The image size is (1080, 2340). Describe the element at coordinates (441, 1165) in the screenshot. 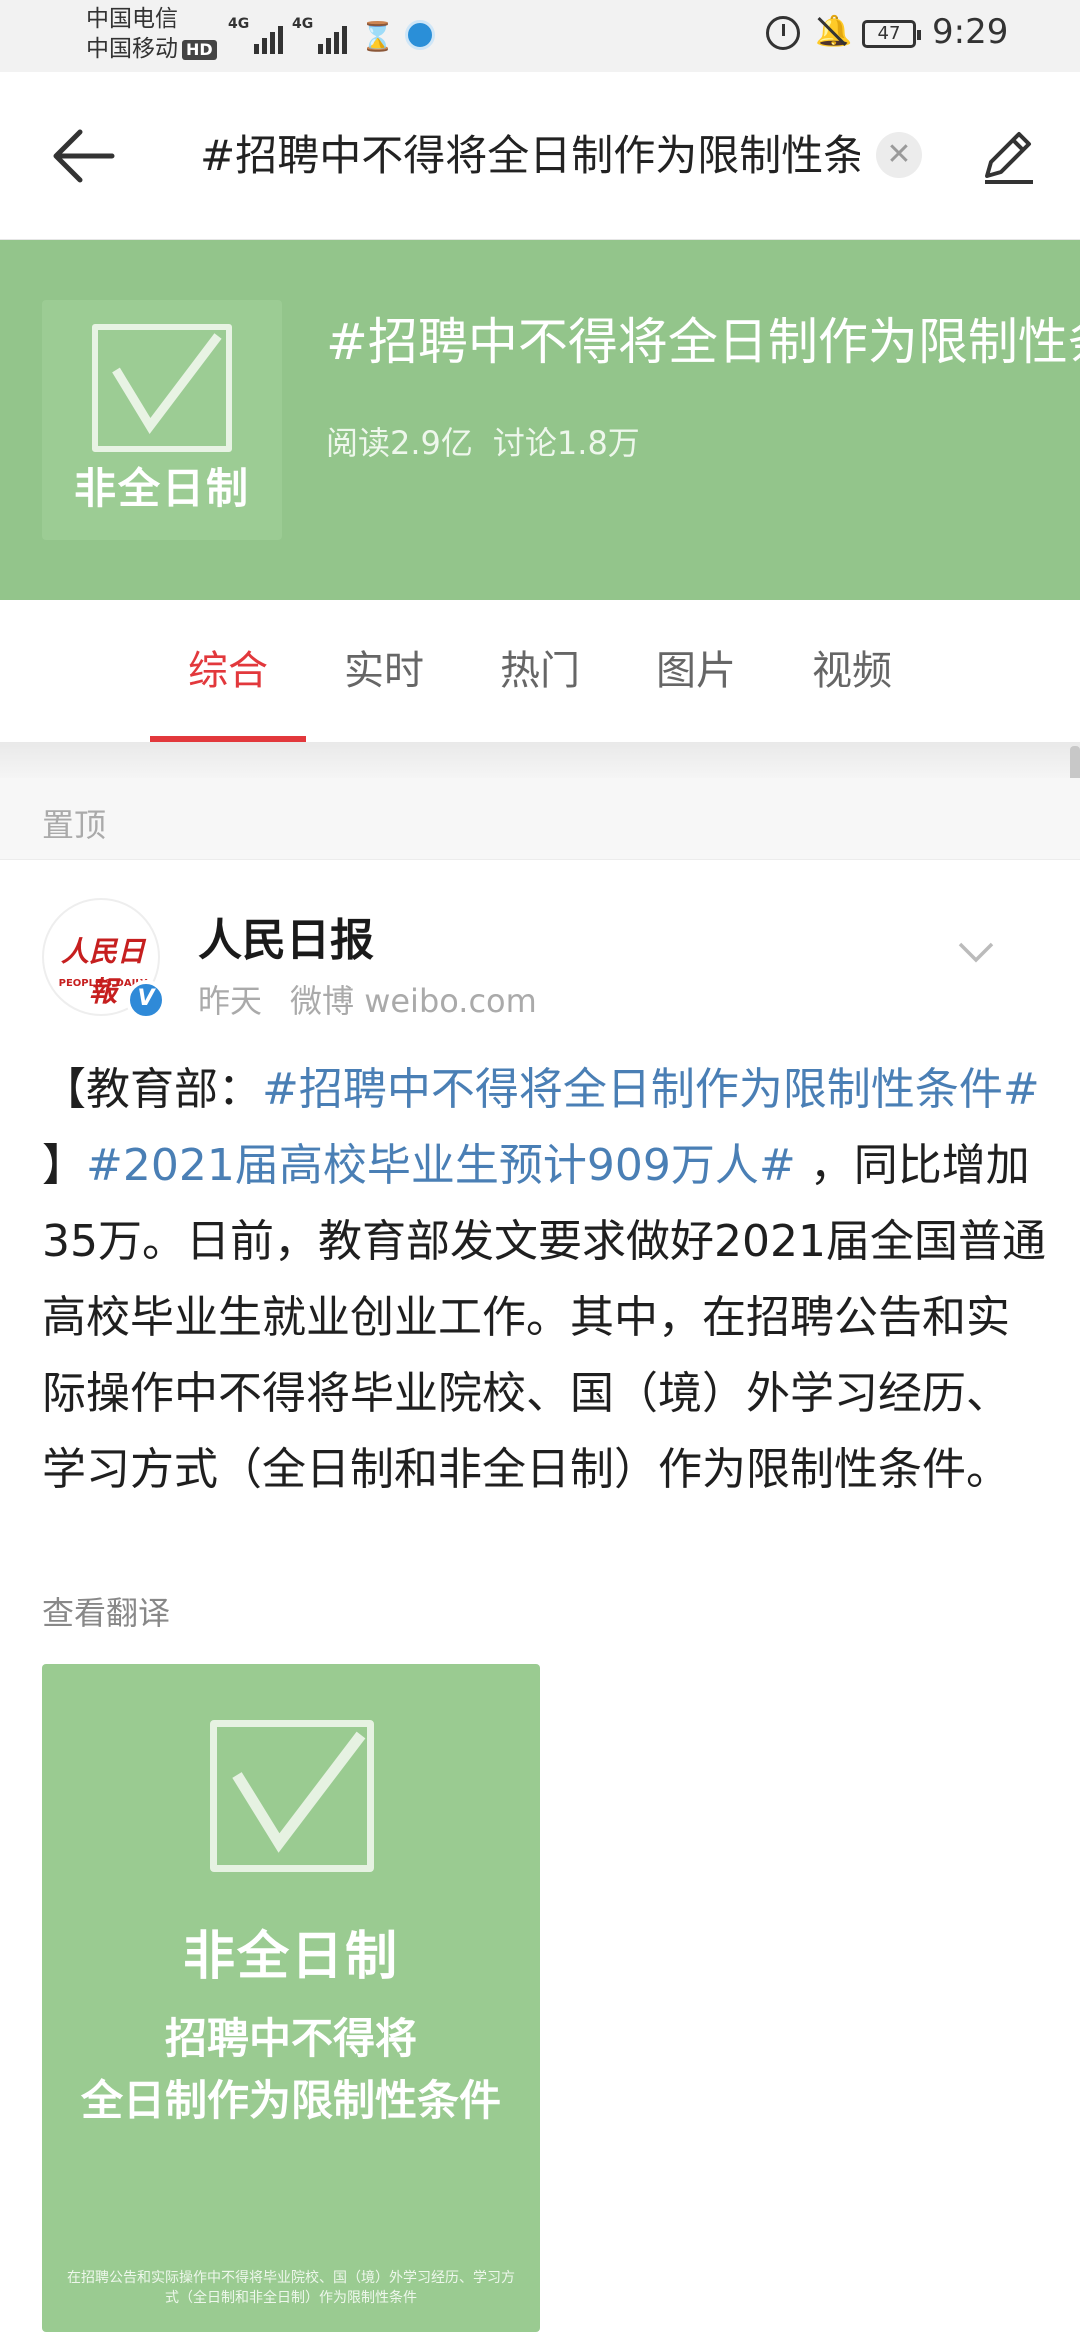

I see `hashtag-link-2: #2021届高校毕业生预计909万人#` at that location.